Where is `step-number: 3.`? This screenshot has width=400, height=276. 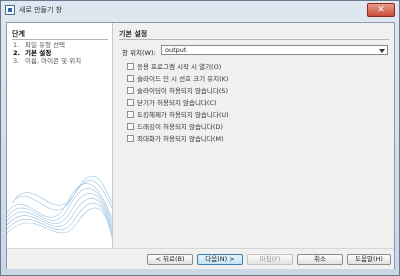
step-number: 3. is located at coordinates (16, 61).